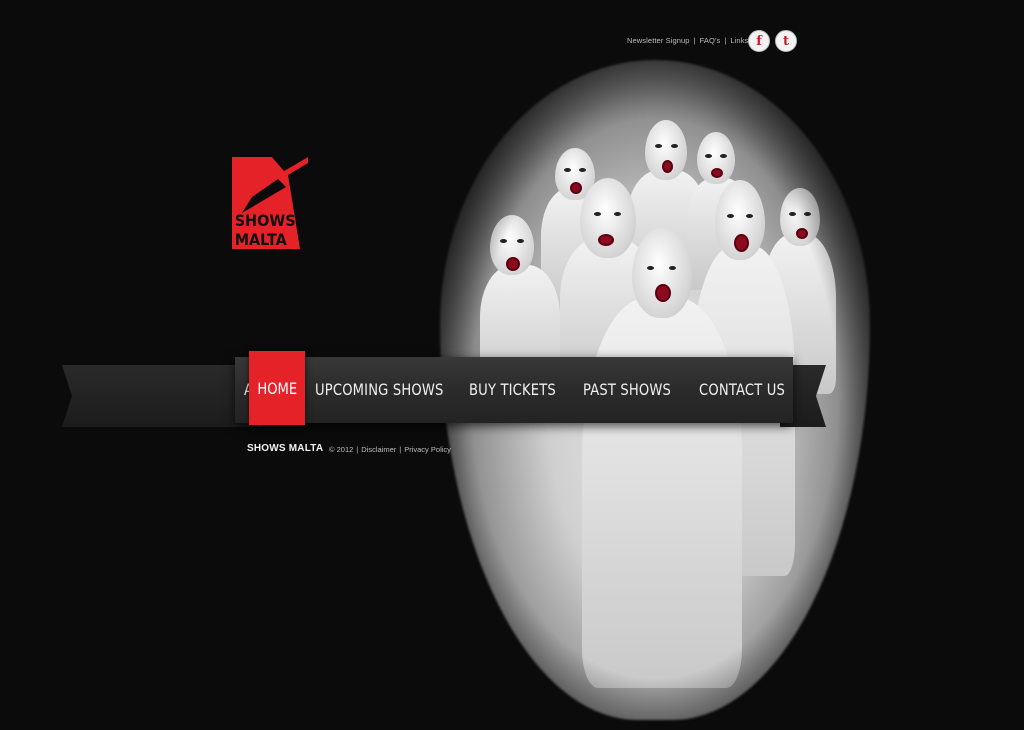  Describe the element at coordinates (627, 390) in the screenshot. I see `nav-past-shows: PAST SHOWS` at that location.